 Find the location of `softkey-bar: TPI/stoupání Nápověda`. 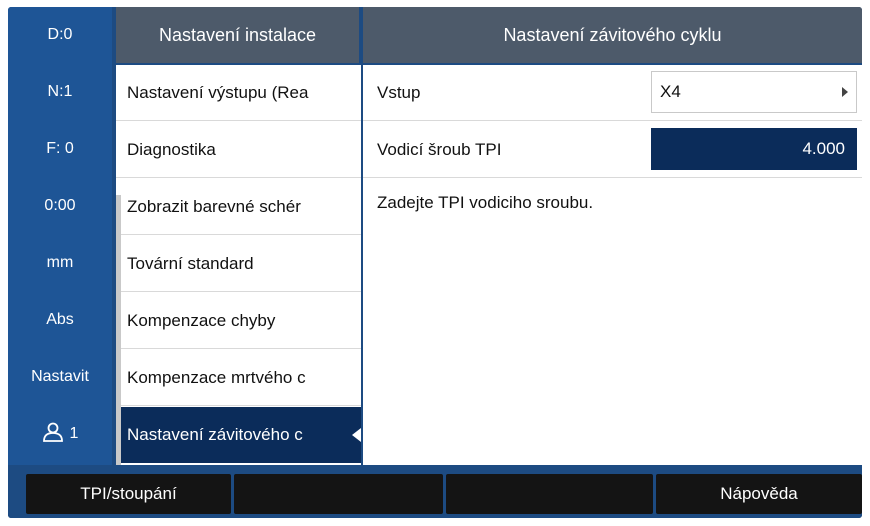

softkey-bar: TPI/stoupání Nápověda is located at coordinates (435, 493).